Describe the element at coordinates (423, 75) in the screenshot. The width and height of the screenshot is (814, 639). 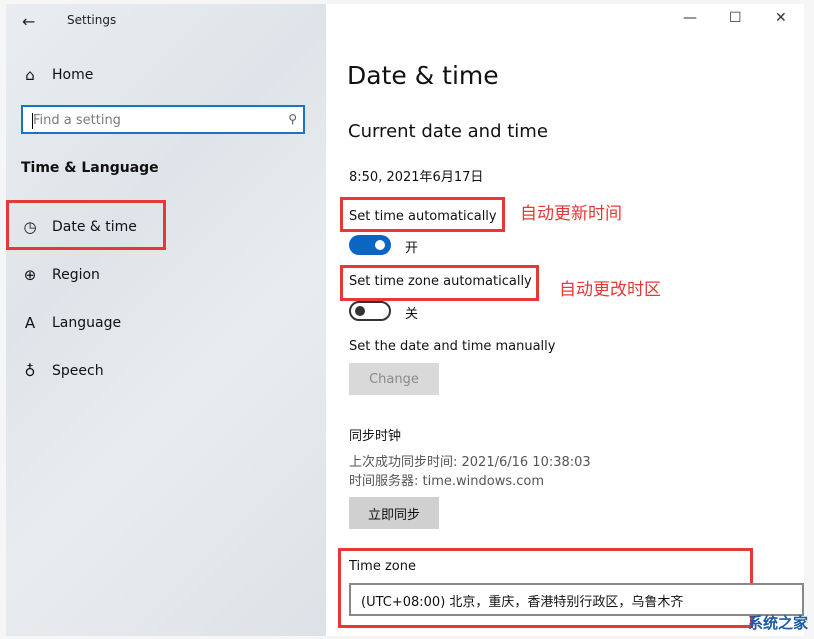
I see `page-title: Date & time` at that location.